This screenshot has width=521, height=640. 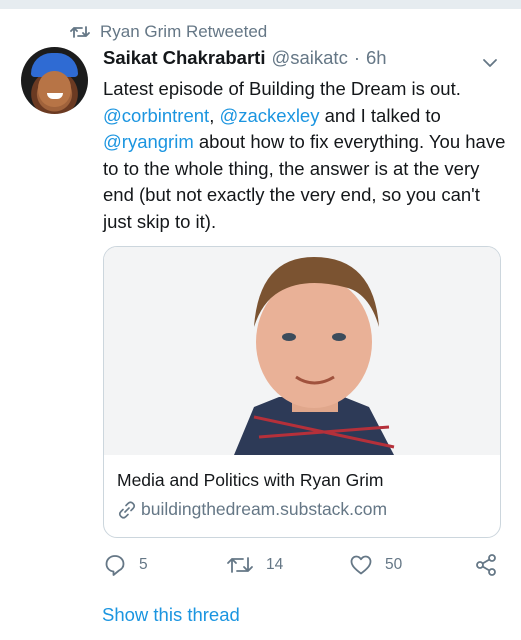 What do you see at coordinates (254, 565) in the screenshot?
I see `retweet-action: 14` at bounding box center [254, 565].